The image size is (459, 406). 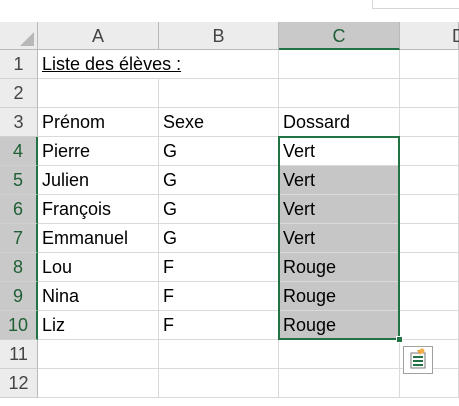 What do you see at coordinates (339, 151) in the screenshot?
I see `table-cell-dossard-active: Vert` at bounding box center [339, 151].